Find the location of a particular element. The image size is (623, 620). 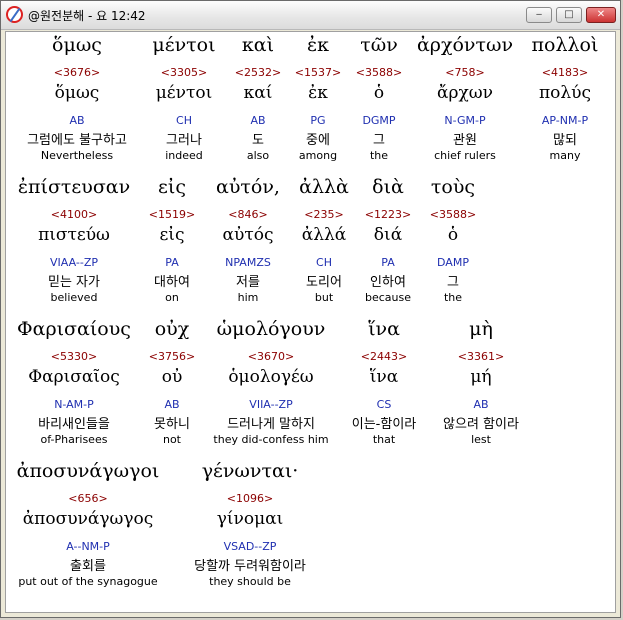

english-gloss: him is located at coordinates (248, 297).